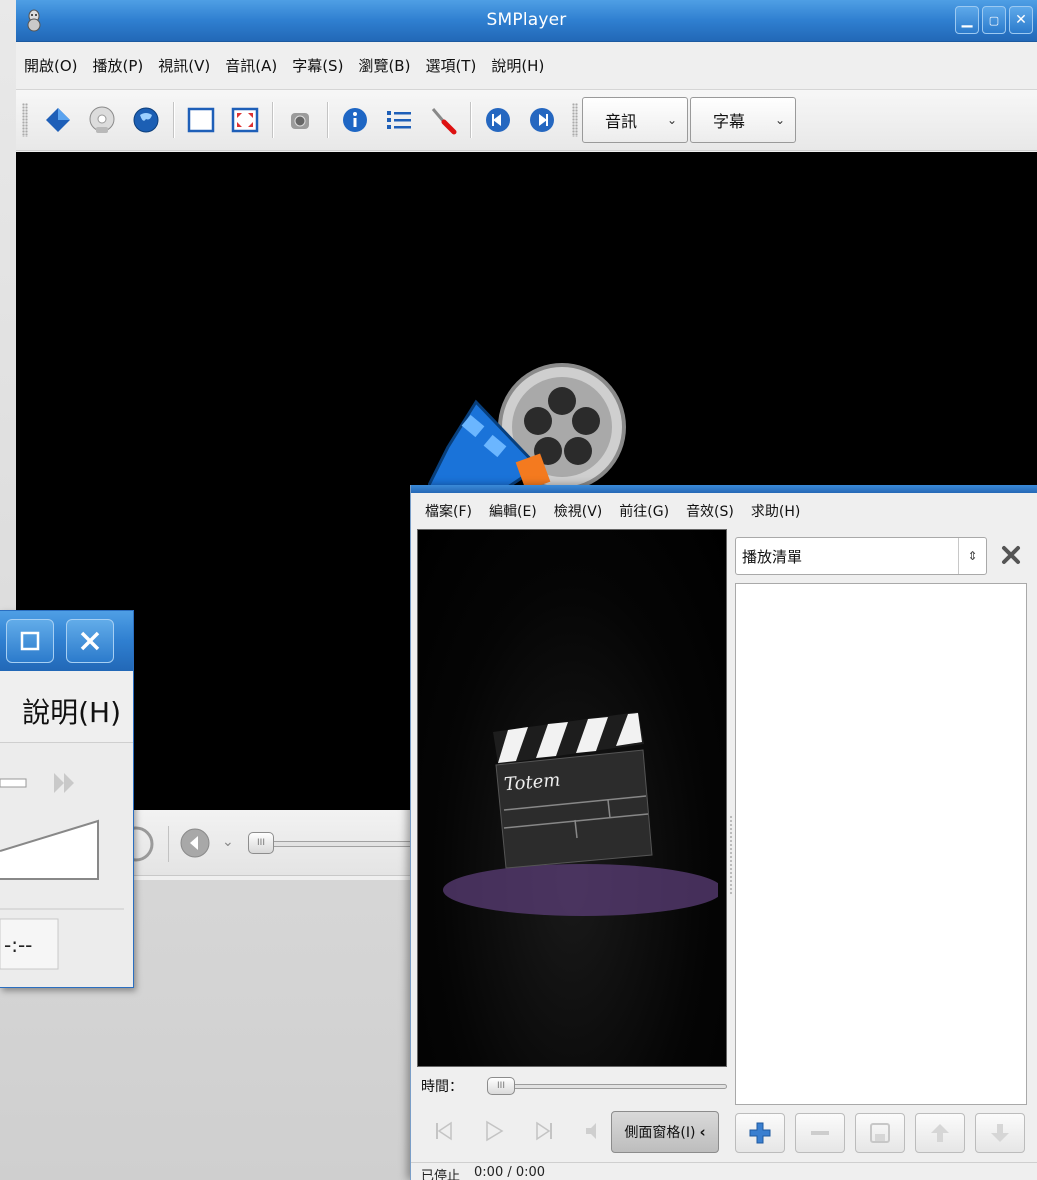  What do you see at coordinates (775, 511) in the screenshot?
I see `totem-menu-help: 求助(H)` at bounding box center [775, 511].